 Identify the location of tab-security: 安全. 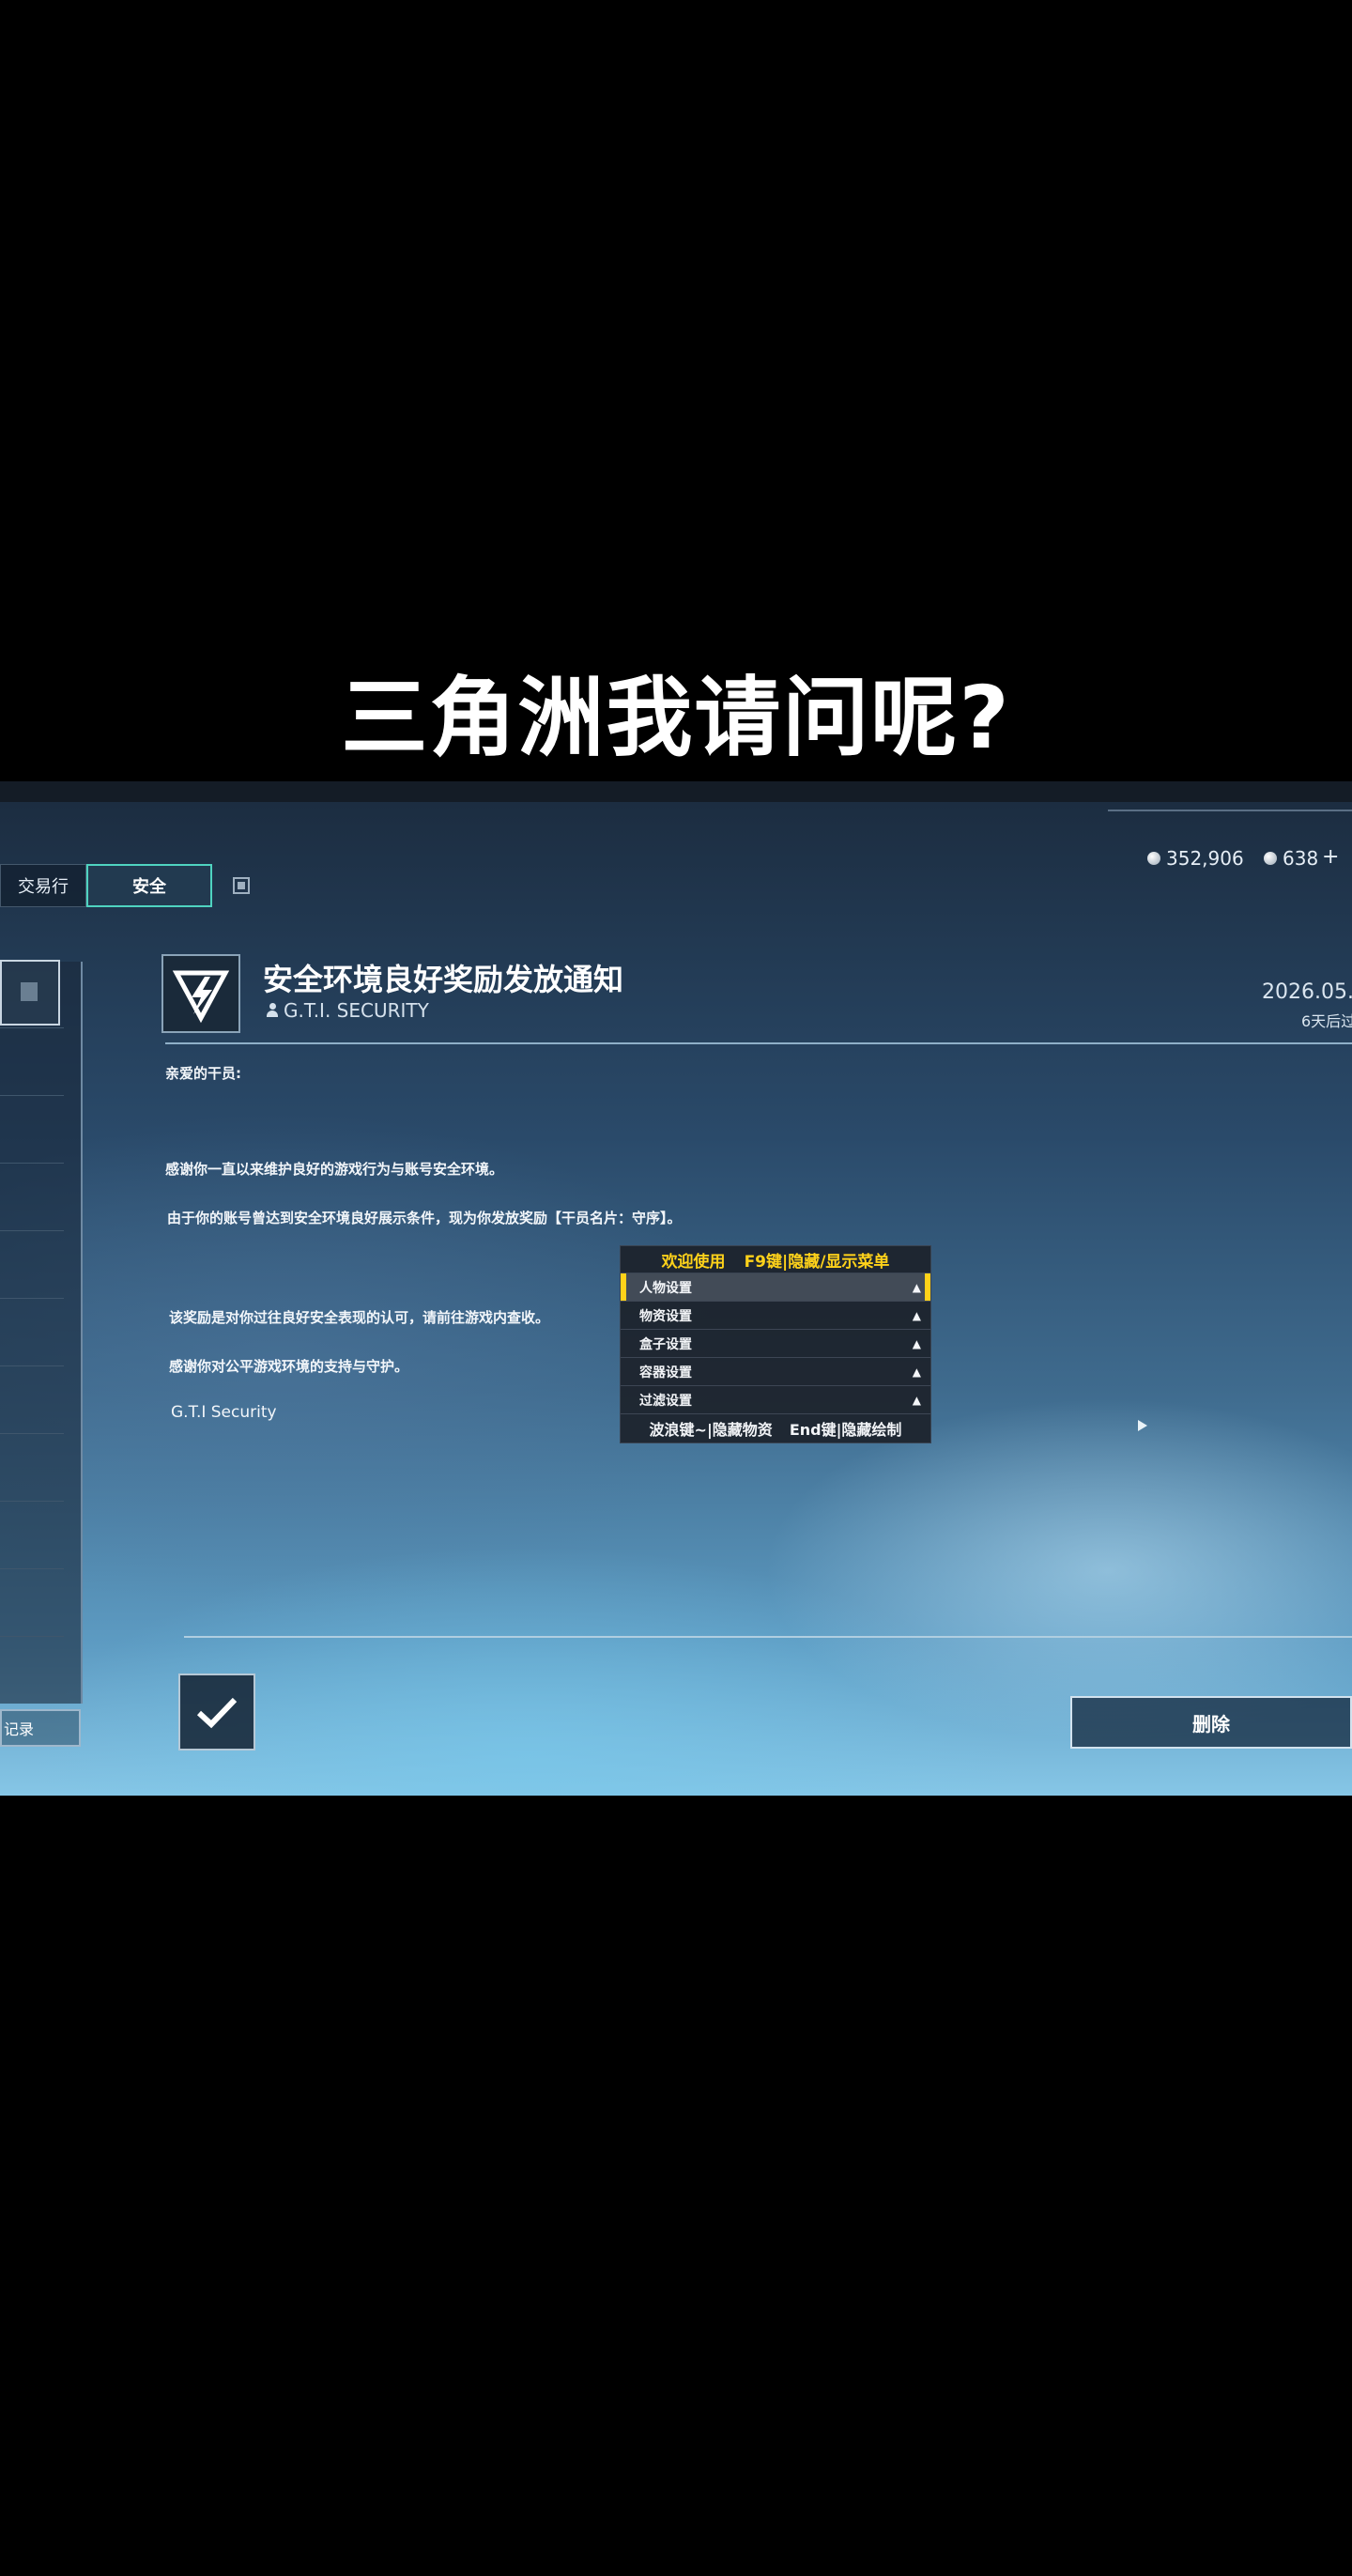
(149, 885).